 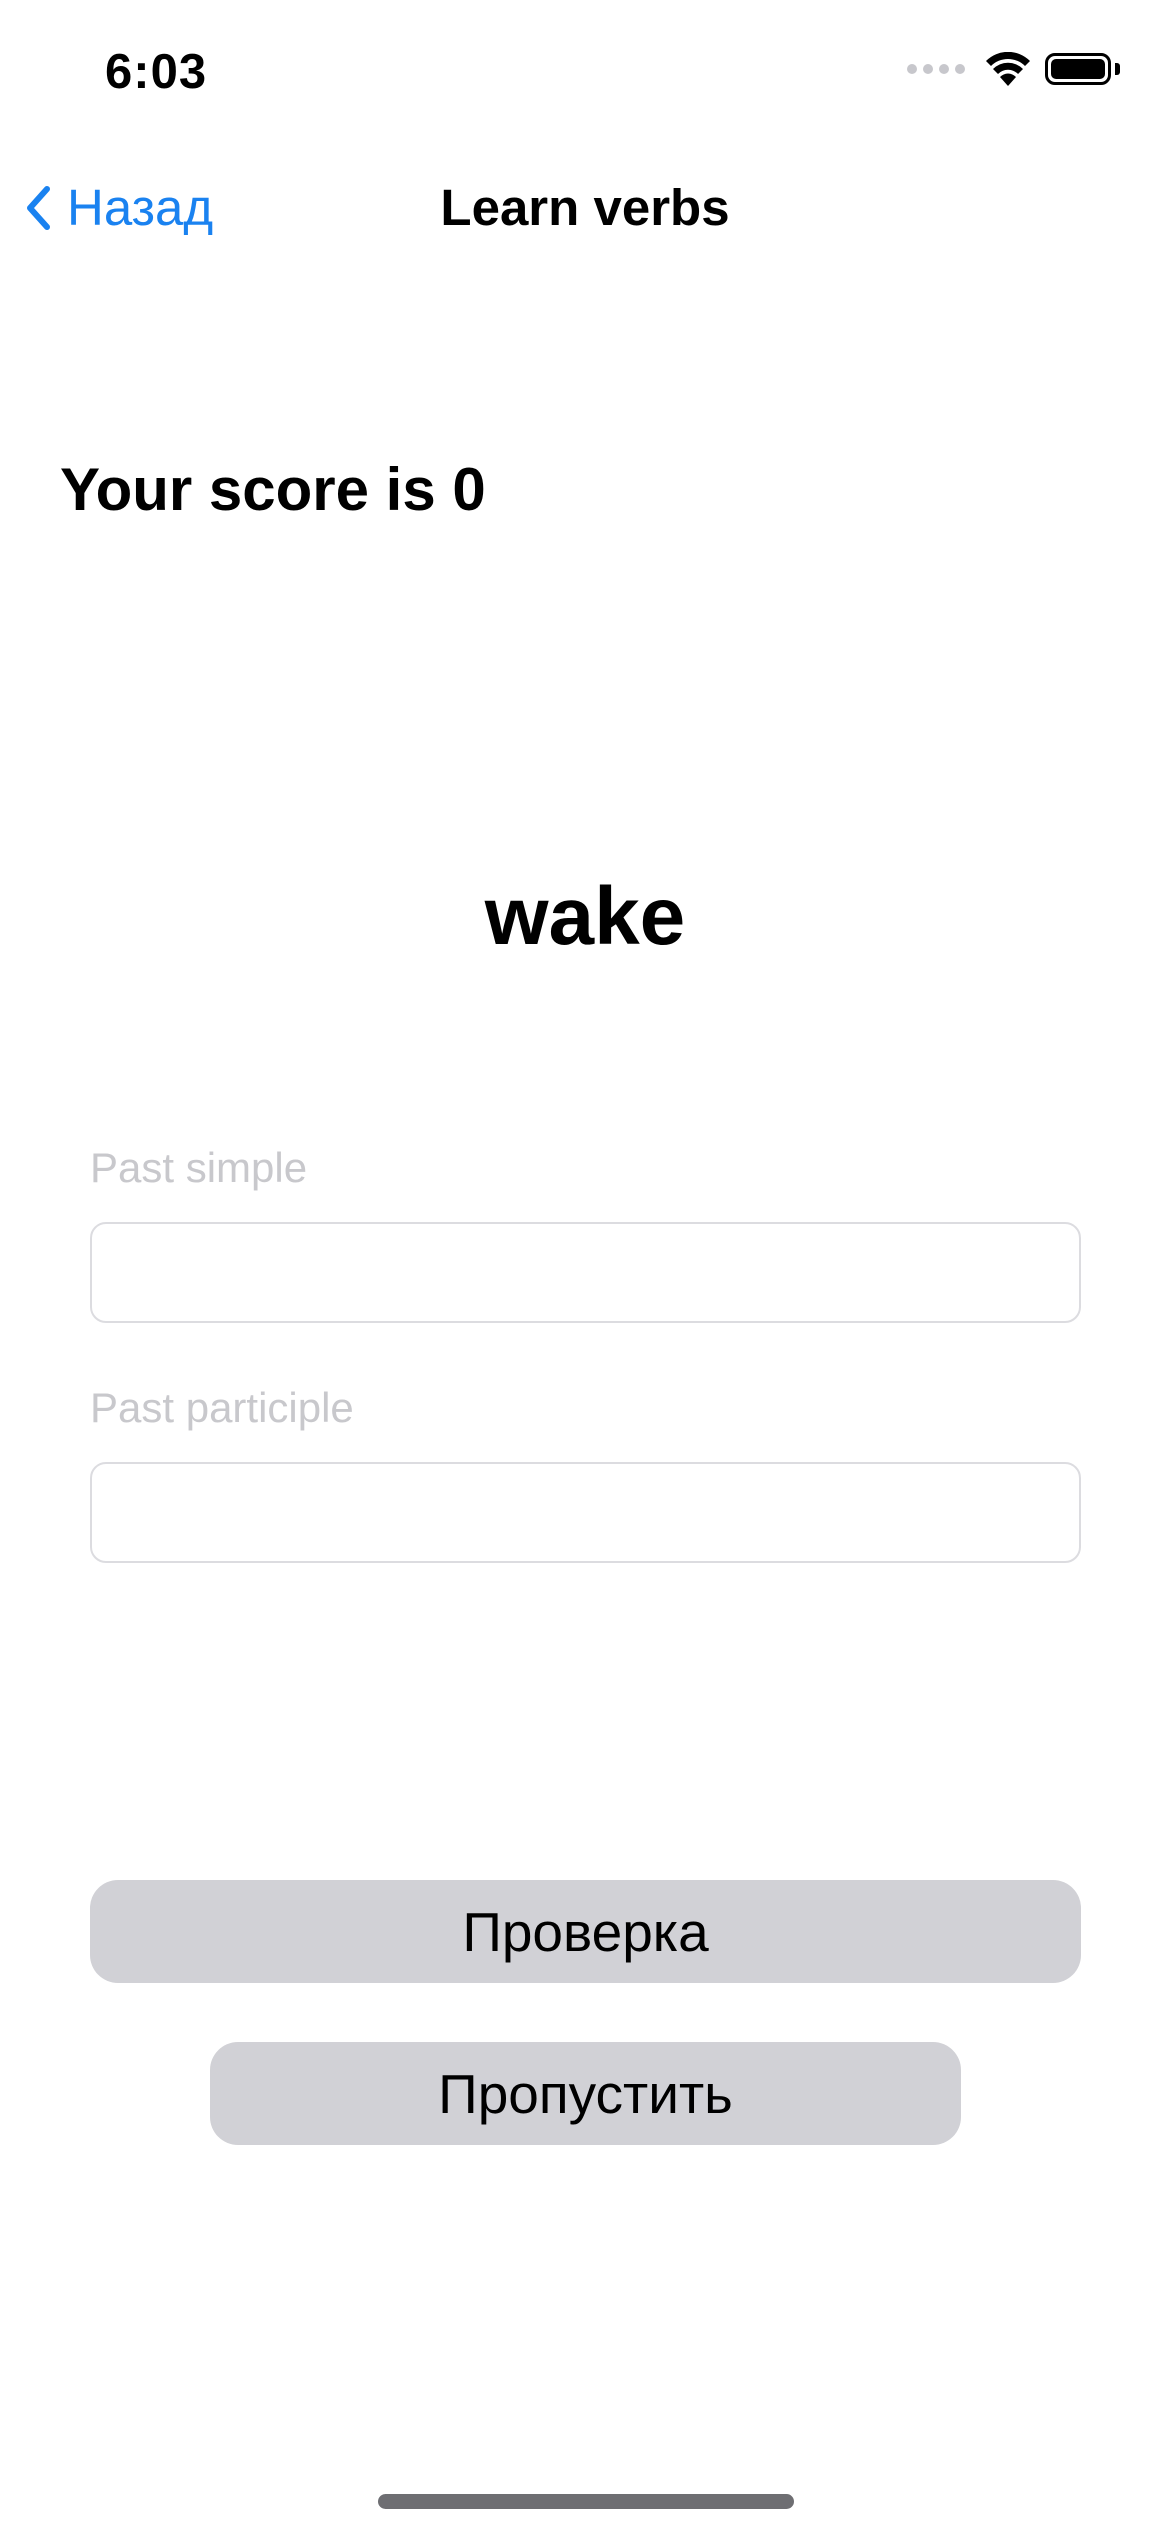 What do you see at coordinates (585, 916) in the screenshot?
I see `verb-prompt: wake` at bounding box center [585, 916].